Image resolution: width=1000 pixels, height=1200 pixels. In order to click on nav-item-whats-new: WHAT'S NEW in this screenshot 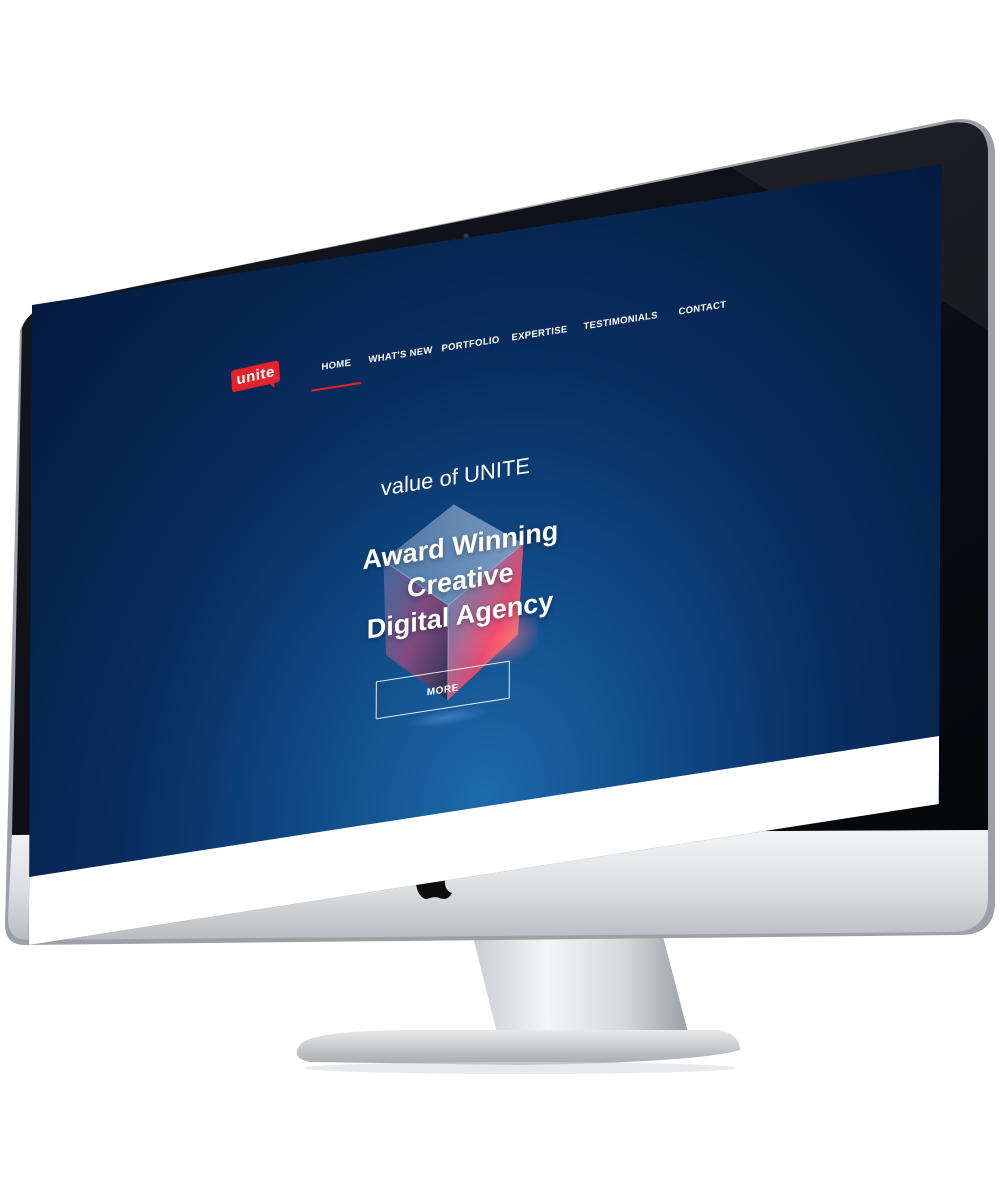, I will do `click(400, 355)`.